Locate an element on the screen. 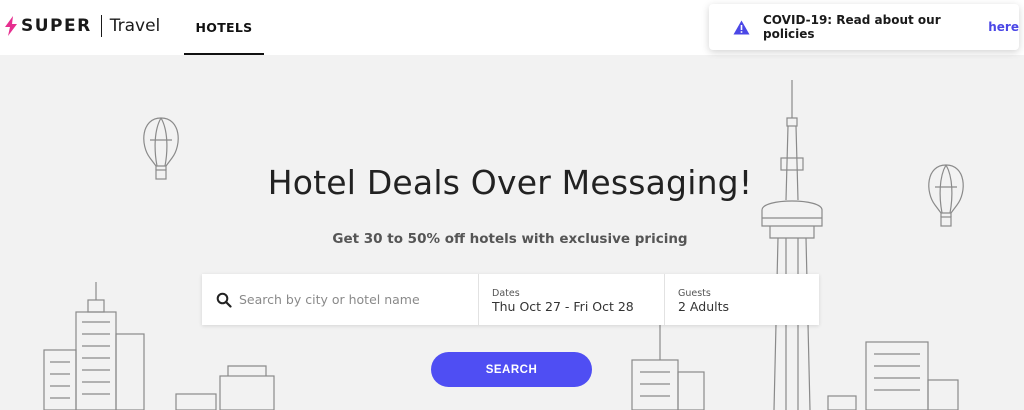 The height and width of the screenshot is (410, 1024). building-low-left is located at coordinates (225, 387).